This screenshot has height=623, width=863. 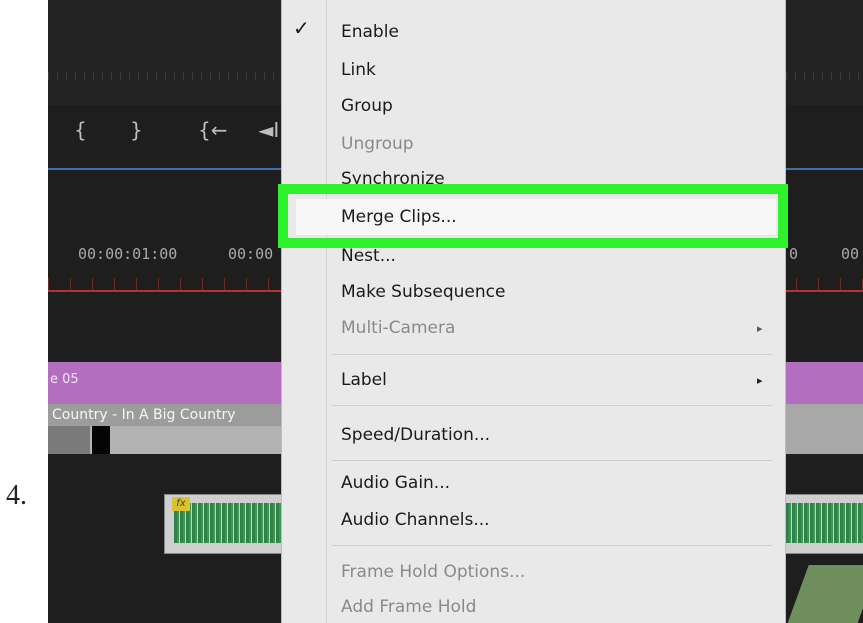 What do you see at coordinates (398, 328) in the screenshot?
I see `menu-item-multi-camera: Multi-Camera` at bounding box center [398, 328].